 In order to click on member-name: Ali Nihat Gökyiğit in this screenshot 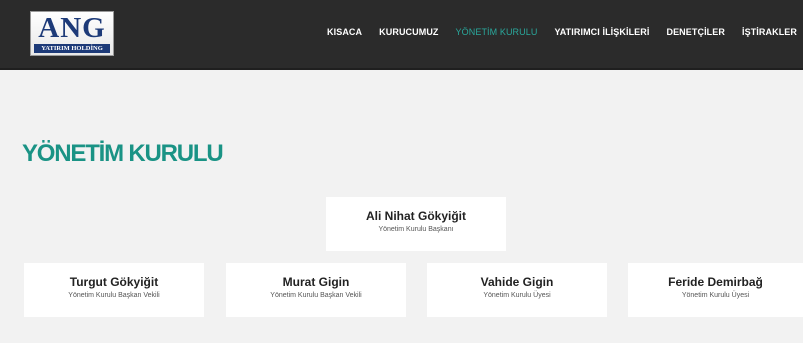, I will do `click(415, 216)`.